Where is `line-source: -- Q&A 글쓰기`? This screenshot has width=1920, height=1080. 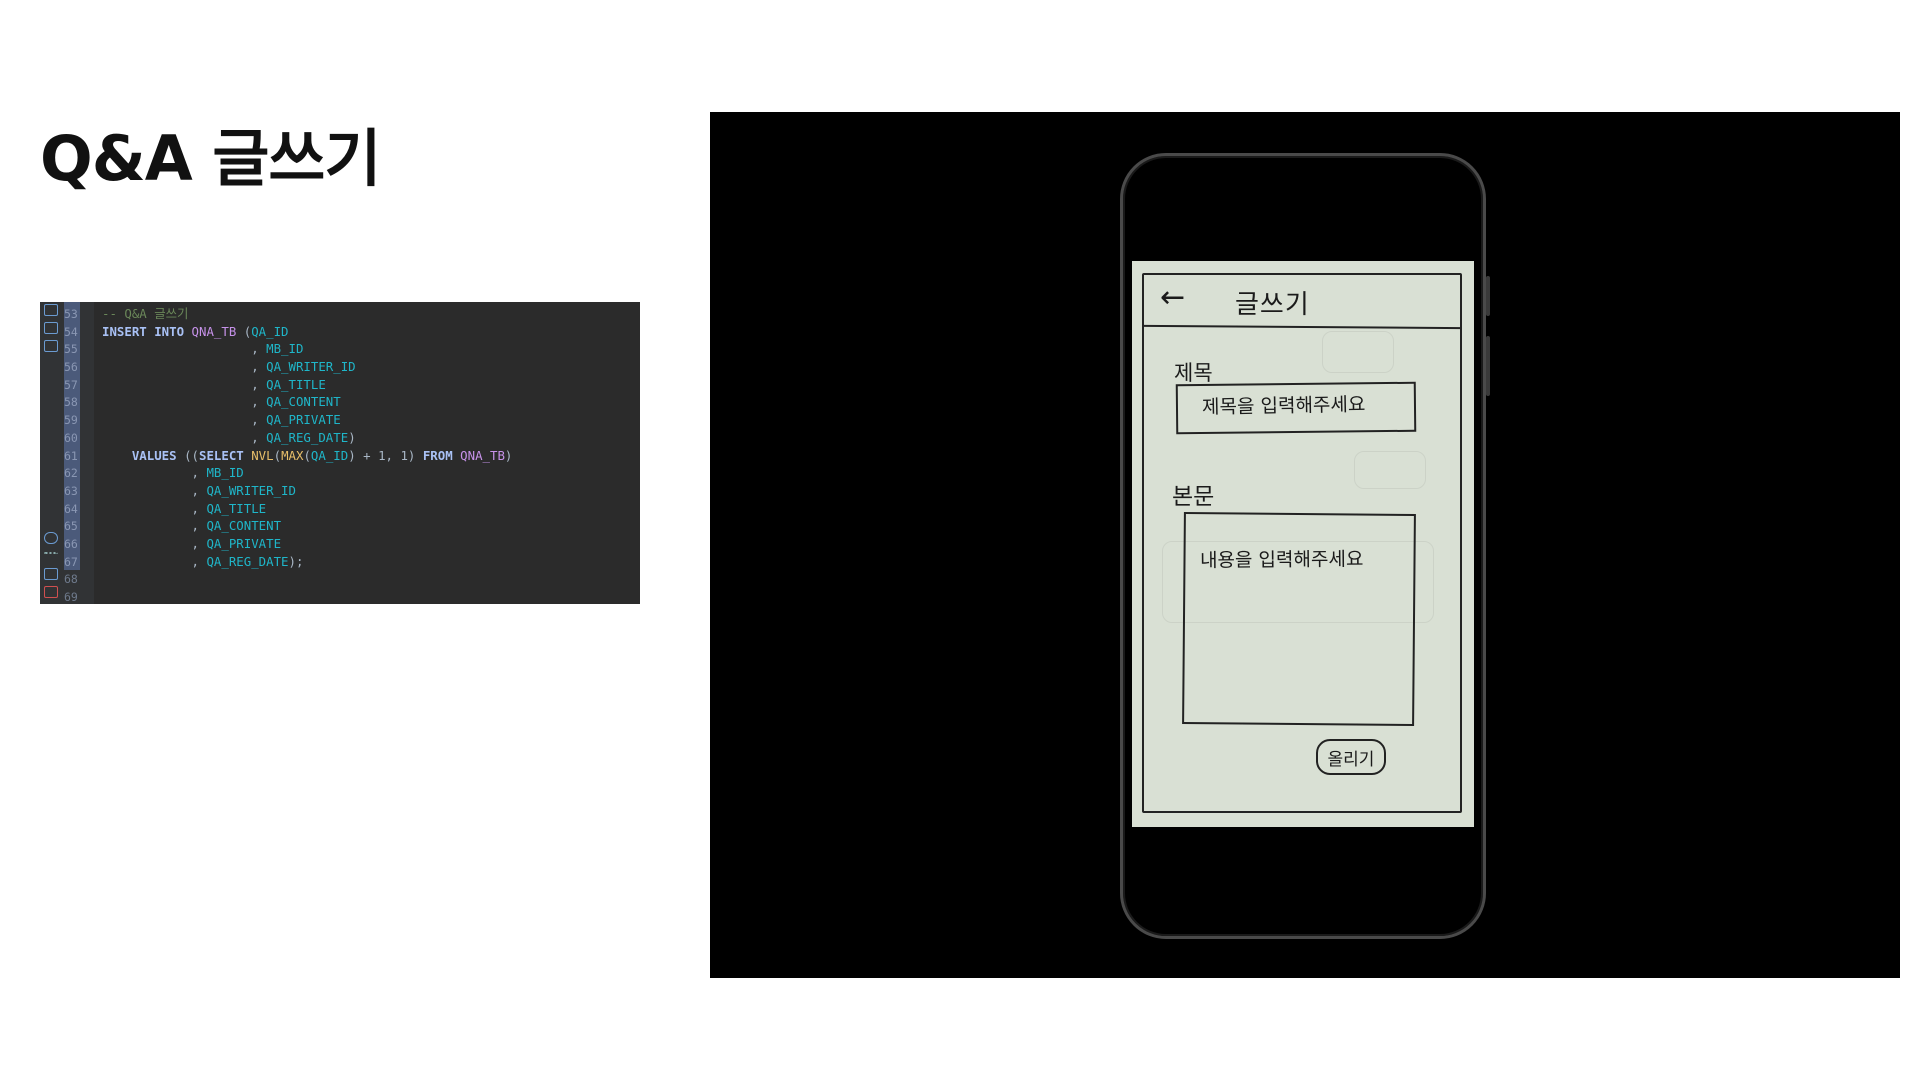
line-source: -- Q&A 글쓰기 is located at coordinates (145, 313).